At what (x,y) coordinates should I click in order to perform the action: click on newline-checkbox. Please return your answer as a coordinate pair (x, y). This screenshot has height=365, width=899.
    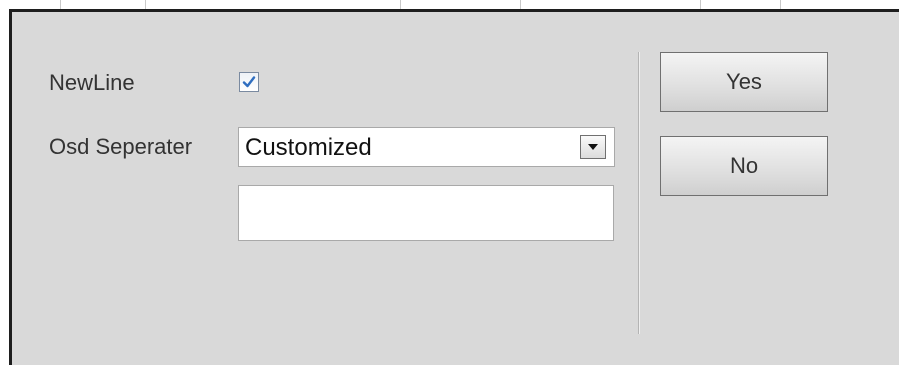
    Looking at the image, I should click on (249, 82).